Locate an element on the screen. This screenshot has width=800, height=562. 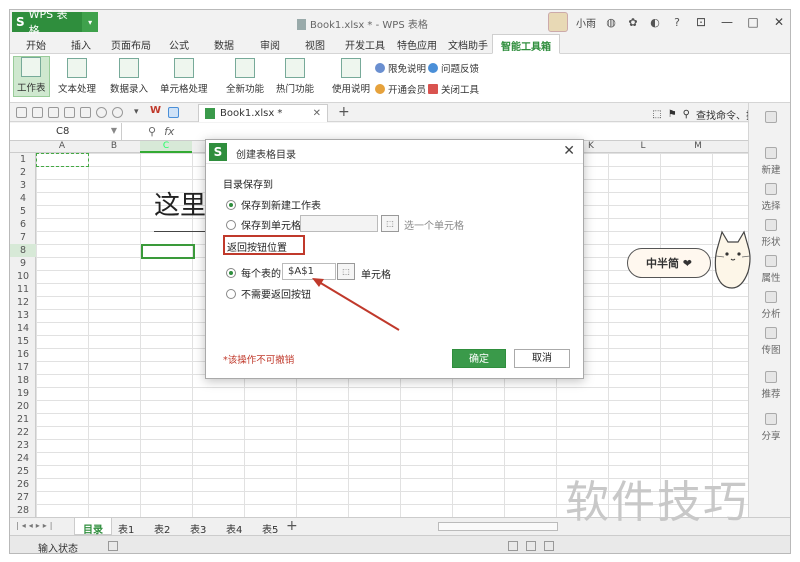
new-tab-button: + is located at coordinates (344, 112).